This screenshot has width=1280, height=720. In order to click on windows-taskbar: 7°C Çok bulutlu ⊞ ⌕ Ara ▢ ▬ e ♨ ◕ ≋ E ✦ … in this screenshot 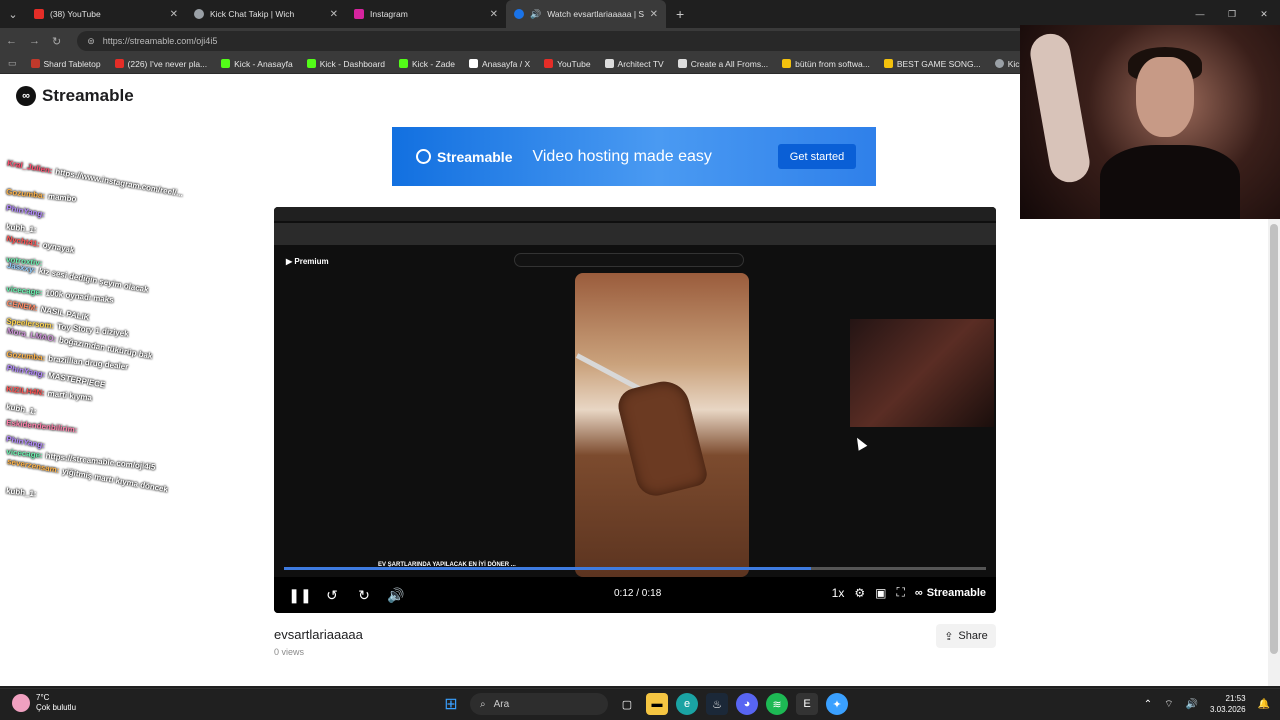, I will do `click(640, 704)`.